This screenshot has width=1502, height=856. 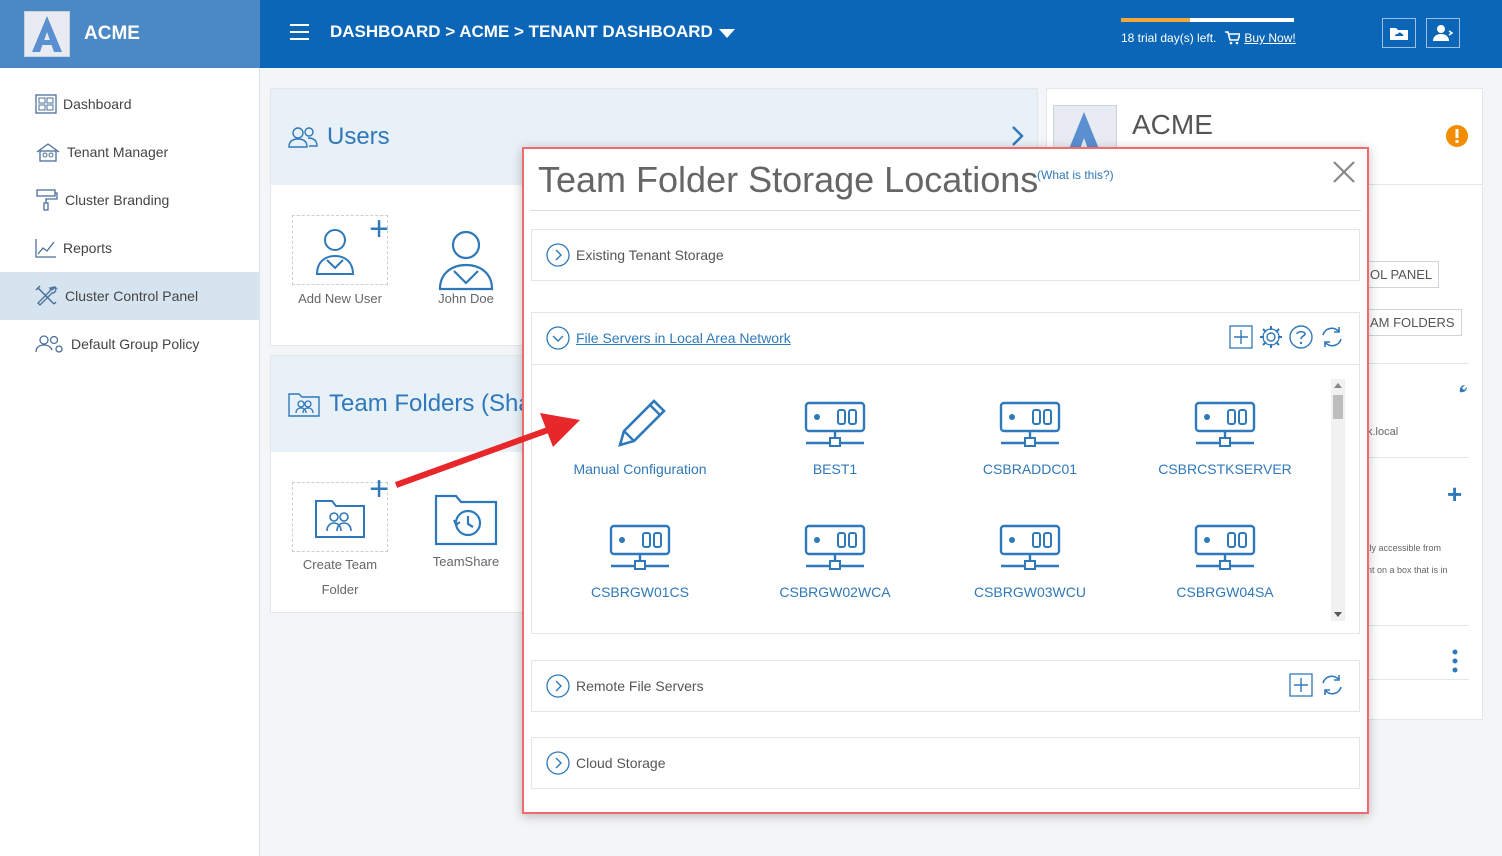 What do you see at coordinates (303, 137) in the screenshot?
I see `users-icon` at bounding box center [303, 137].